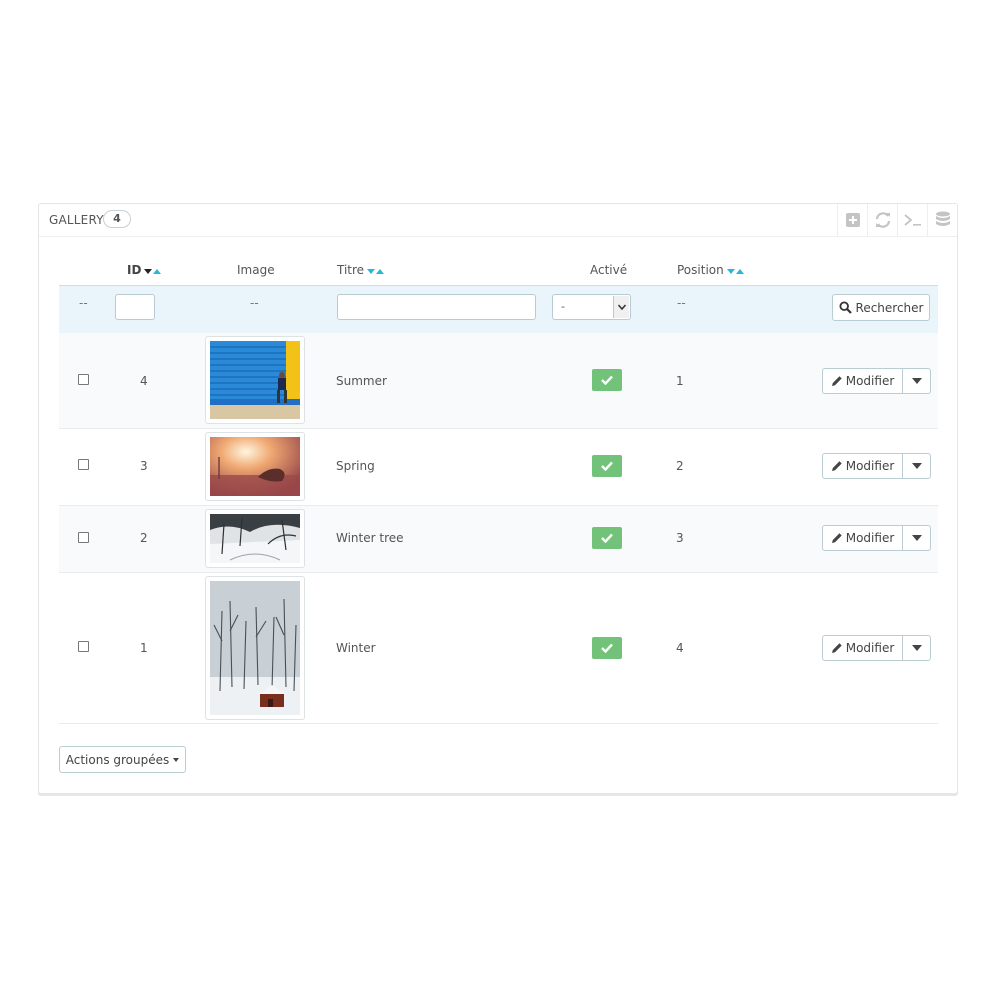  I want to click on filter-bulk-placeholder: --, so click(83, 303).